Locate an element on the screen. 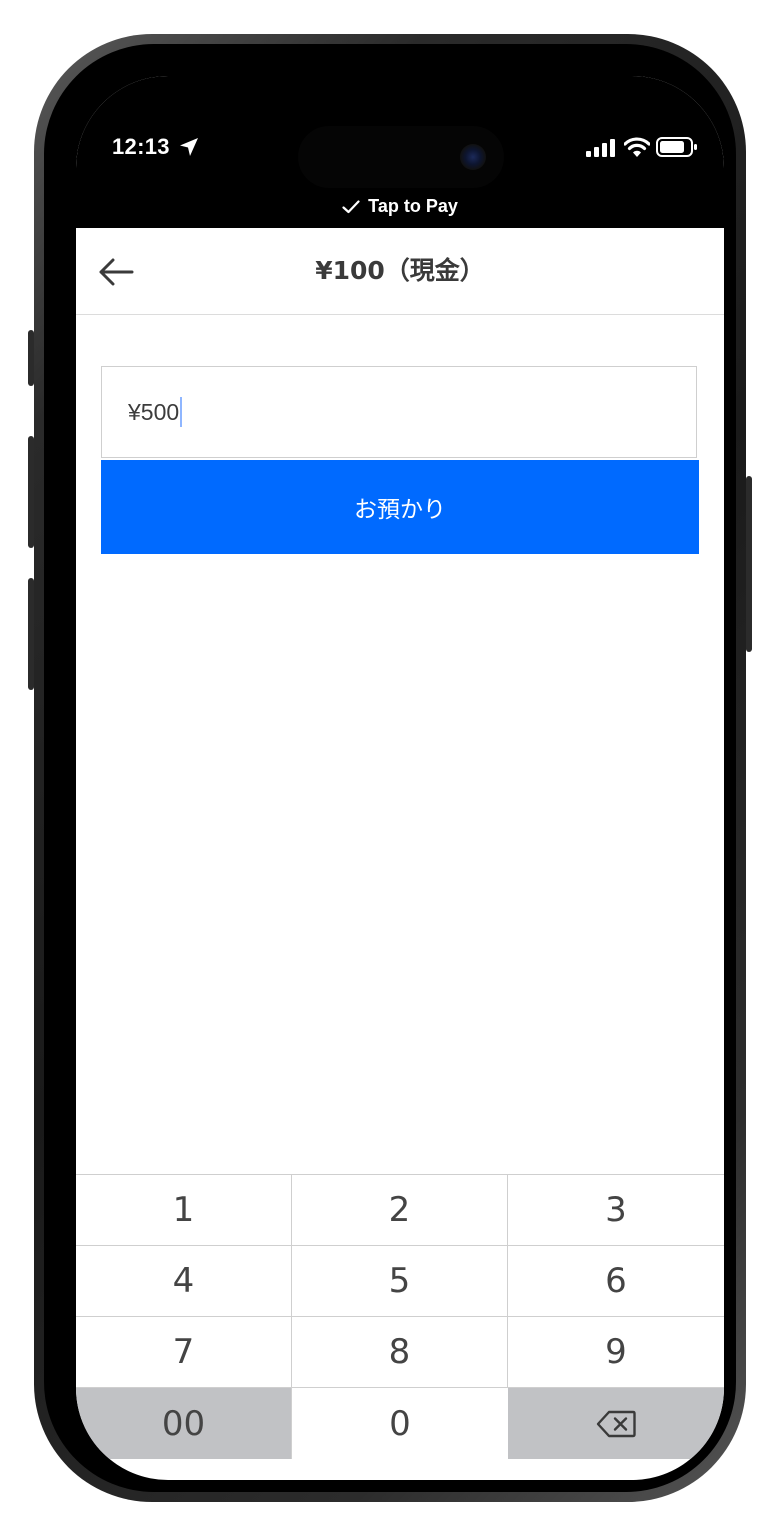 This screenshot has width=780, height=1536. wifi-icon is located at coordinates (637, 147).